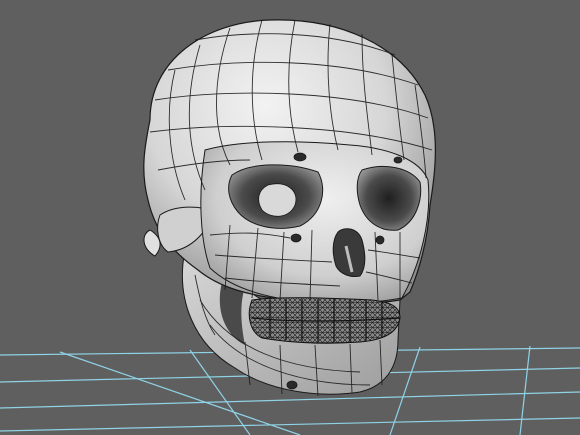  Describe the element at coordinates (277, 200) in the screenshot. I see `eye-socket-left-inner` at that location.